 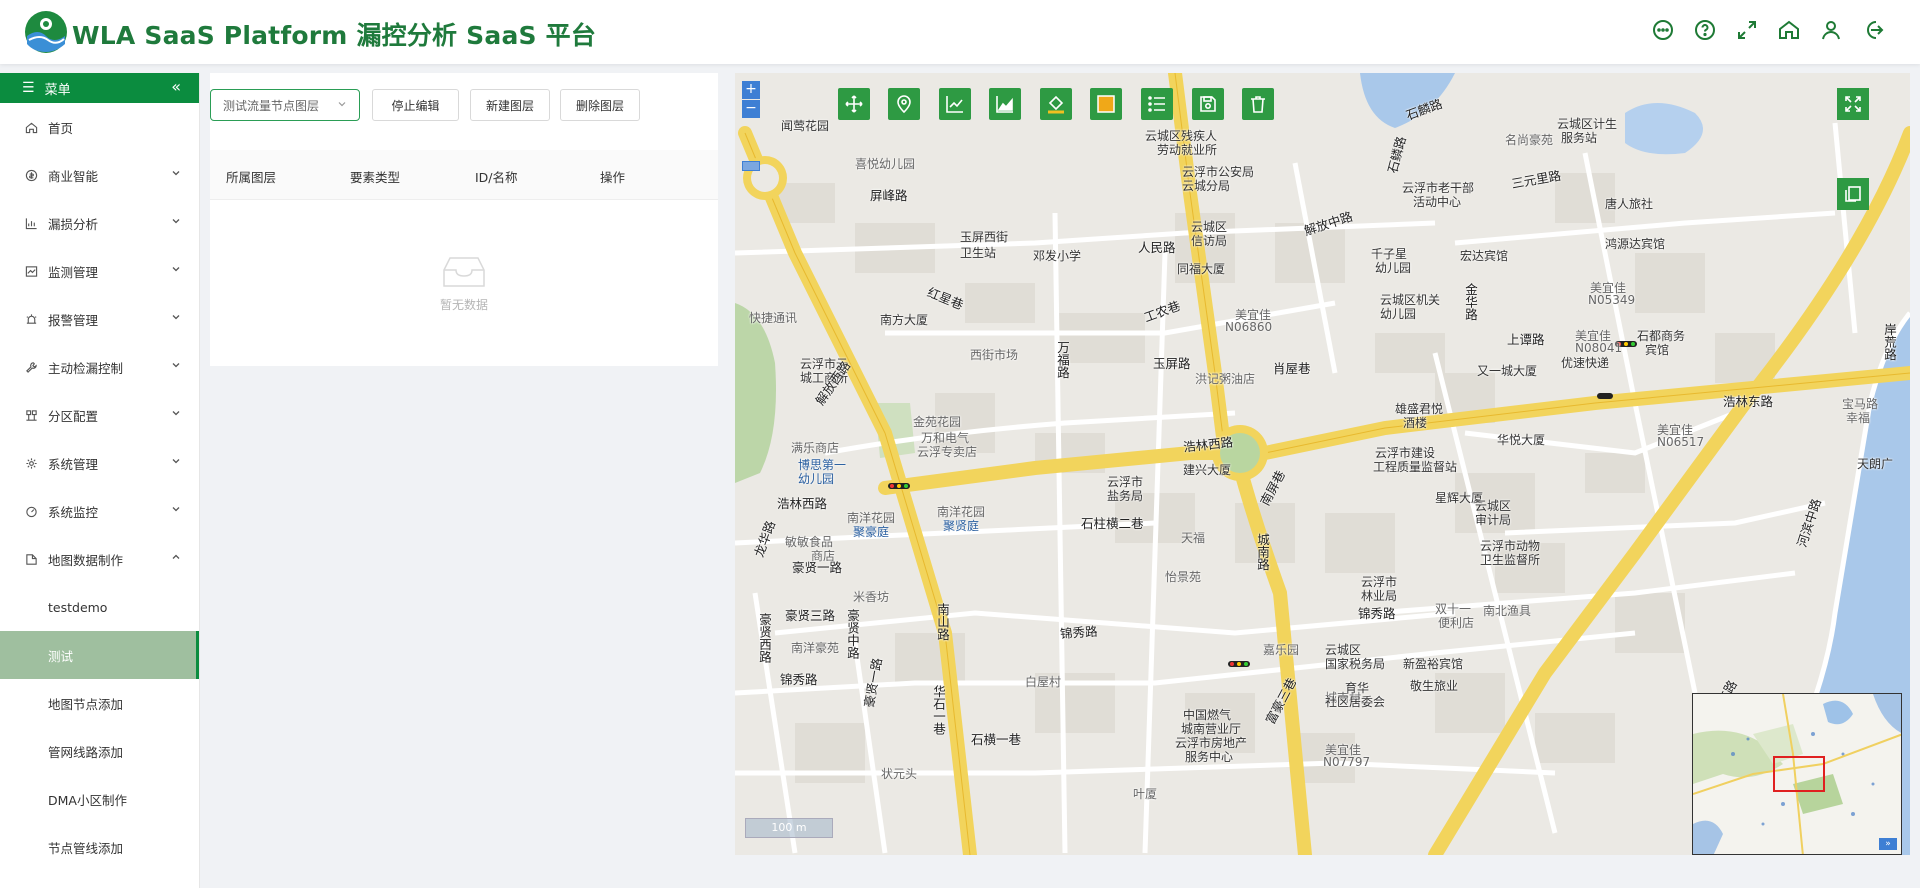 I want to click on map-label: 豪贤三路, so click(x=810, y=615).